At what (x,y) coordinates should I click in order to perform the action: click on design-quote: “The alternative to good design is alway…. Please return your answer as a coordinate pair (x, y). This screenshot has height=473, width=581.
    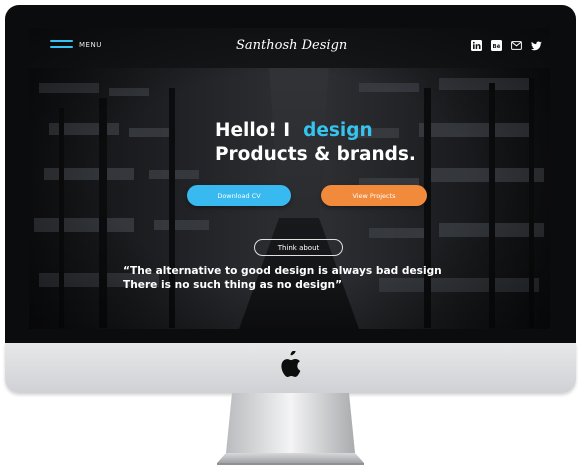
    Looking at the image, I should click on (282, 278).